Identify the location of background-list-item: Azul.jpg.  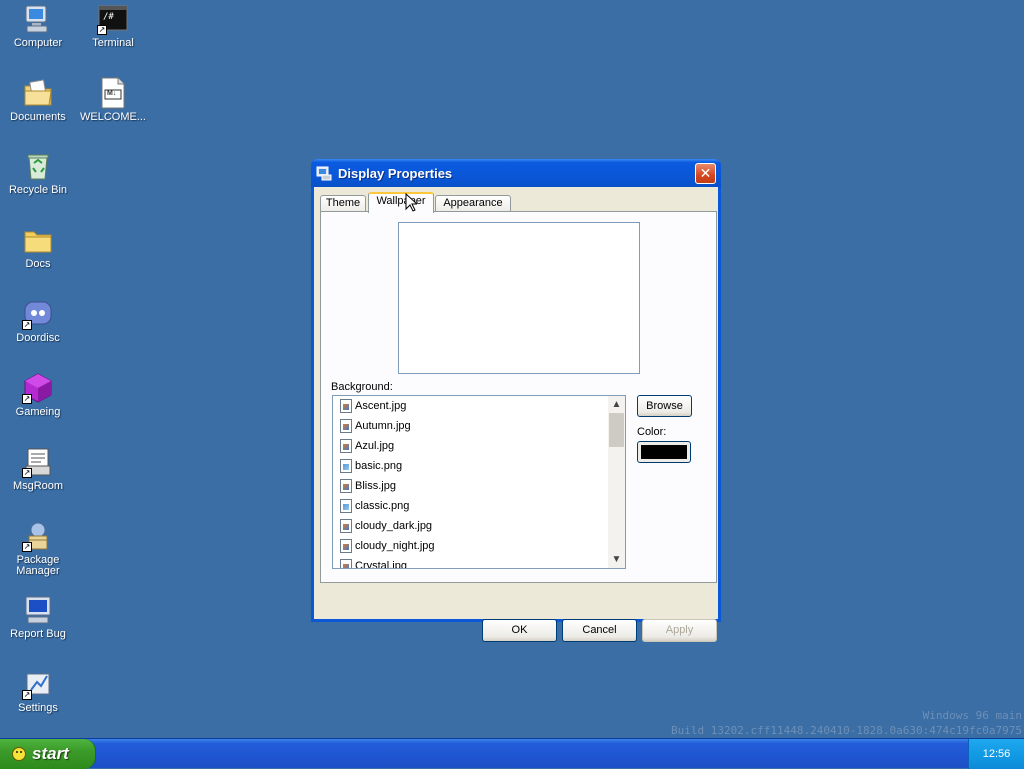
(470, 446).